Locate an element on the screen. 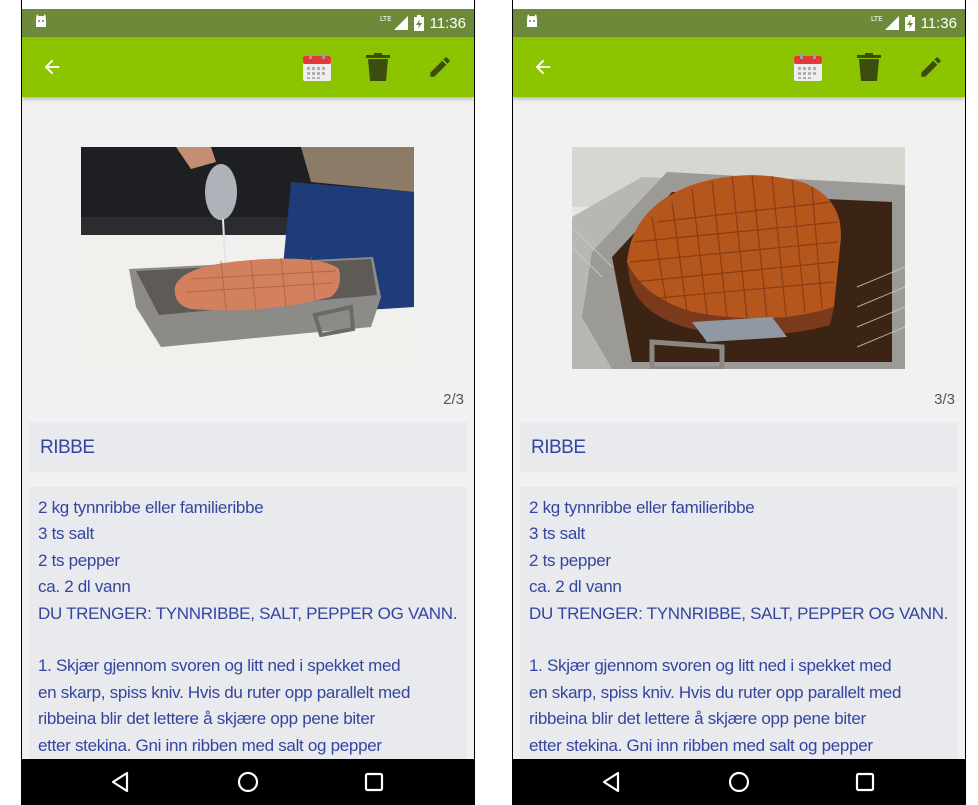 Image resolution: width=978 pixels, height=805 pixels. frame-border-right is located at coordinates (965, 402).